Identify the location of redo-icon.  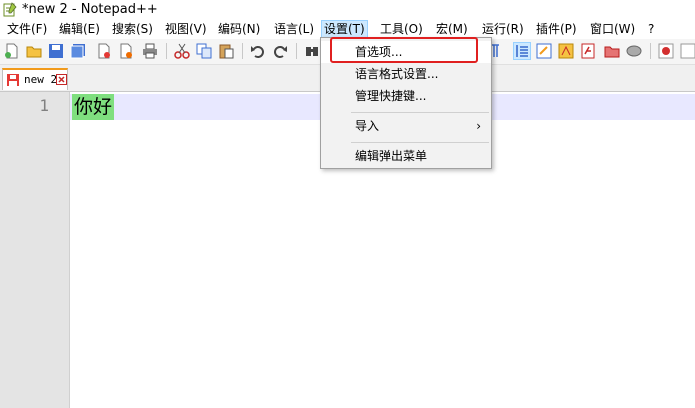
(280, 51).